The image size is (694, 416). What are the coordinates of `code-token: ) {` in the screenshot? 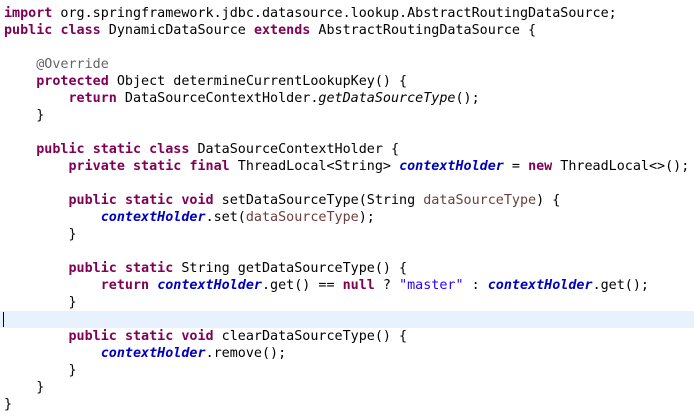 It's located at (548, 200).